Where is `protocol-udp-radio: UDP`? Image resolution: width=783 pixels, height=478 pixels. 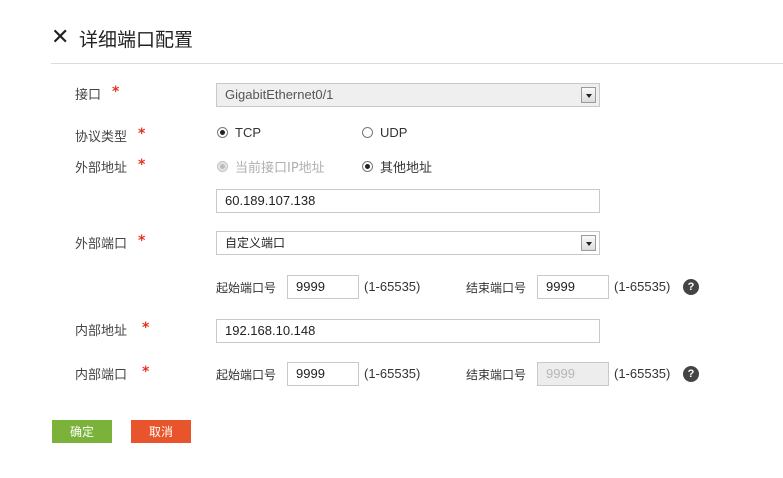
protocol-udp-radio: UDP is located at coordinates (384, 132).